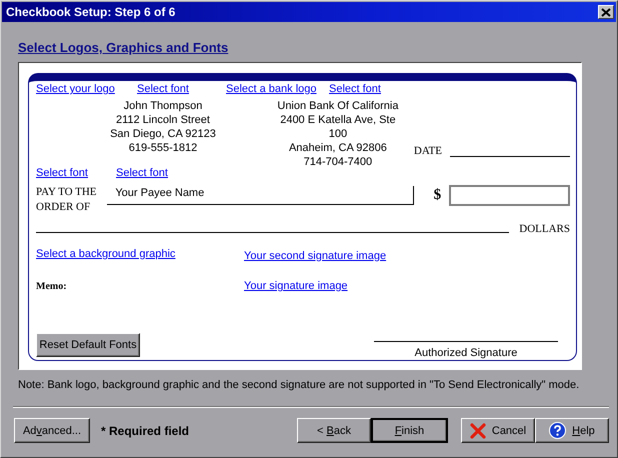  I want to click on reset-fonts-button: Reset Default Fonts, so click(88, 345).